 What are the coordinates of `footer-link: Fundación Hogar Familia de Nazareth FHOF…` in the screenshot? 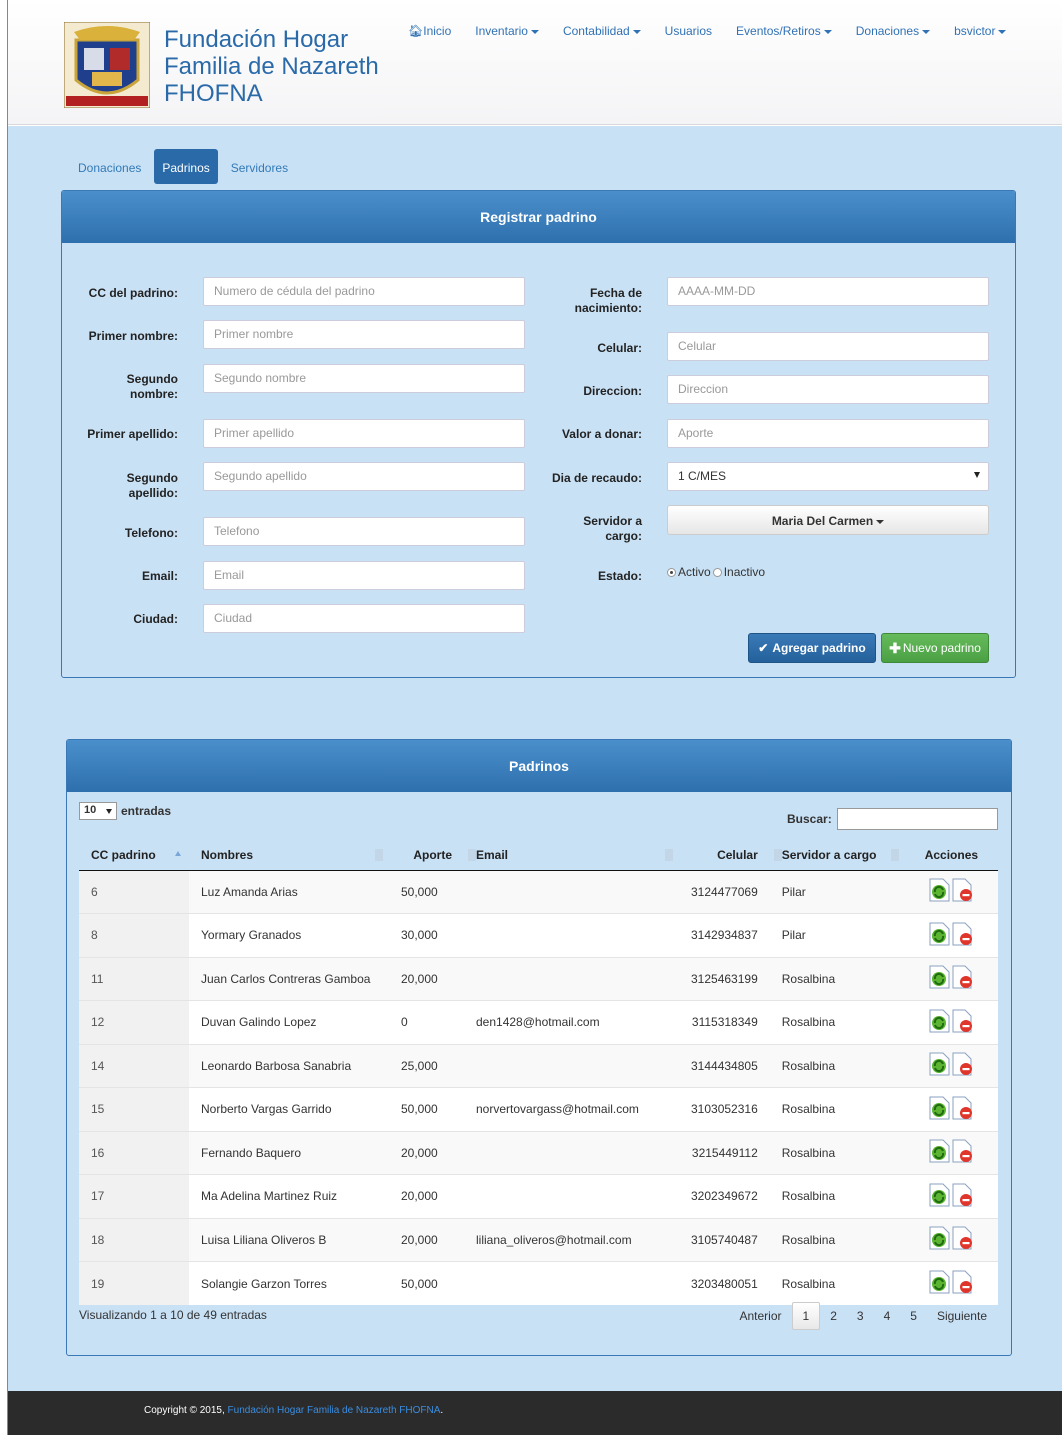 It's located at (334, 1410).